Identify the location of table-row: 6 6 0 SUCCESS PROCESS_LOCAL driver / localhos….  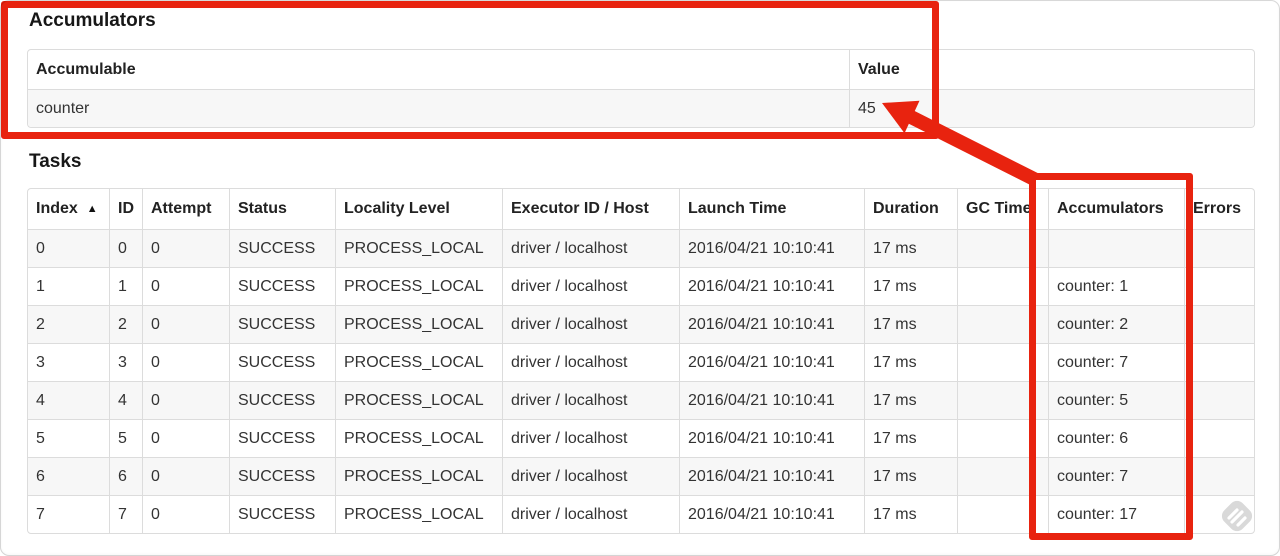
(641, 476).